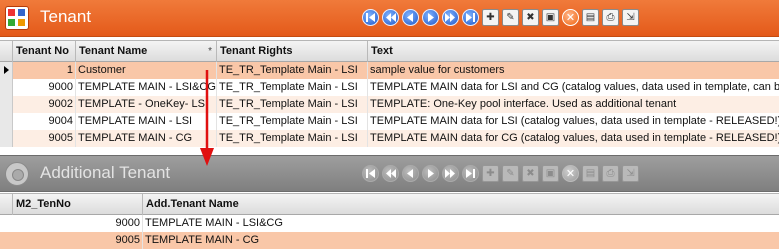 This screenshot has width=779, height=249. I want to click on export-button: ⇲, so click(630, 17).